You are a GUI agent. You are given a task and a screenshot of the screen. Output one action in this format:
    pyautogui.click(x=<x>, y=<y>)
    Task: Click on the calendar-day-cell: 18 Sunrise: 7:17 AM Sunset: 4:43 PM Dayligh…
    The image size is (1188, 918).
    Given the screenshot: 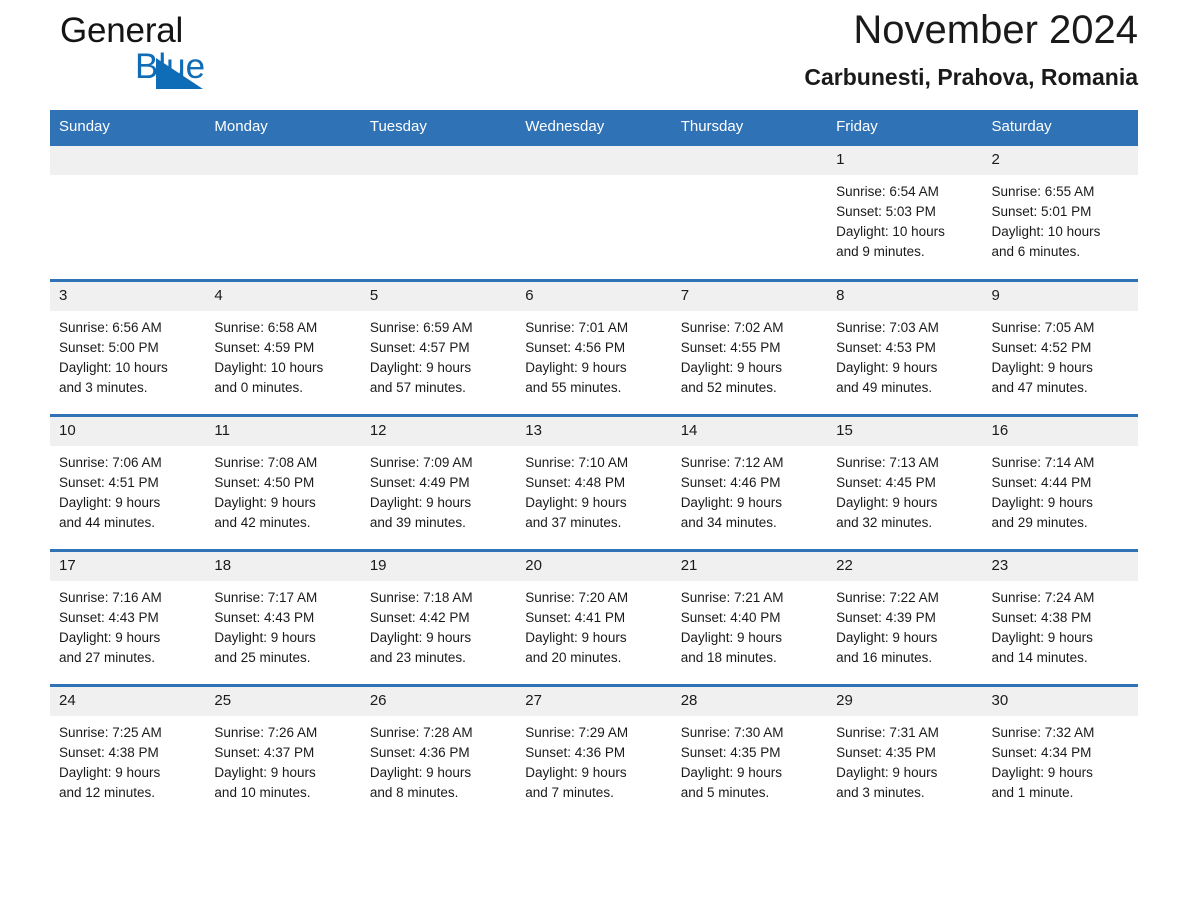 What is the action you would take?
    pyautogui.click(x=283, y=617)
    